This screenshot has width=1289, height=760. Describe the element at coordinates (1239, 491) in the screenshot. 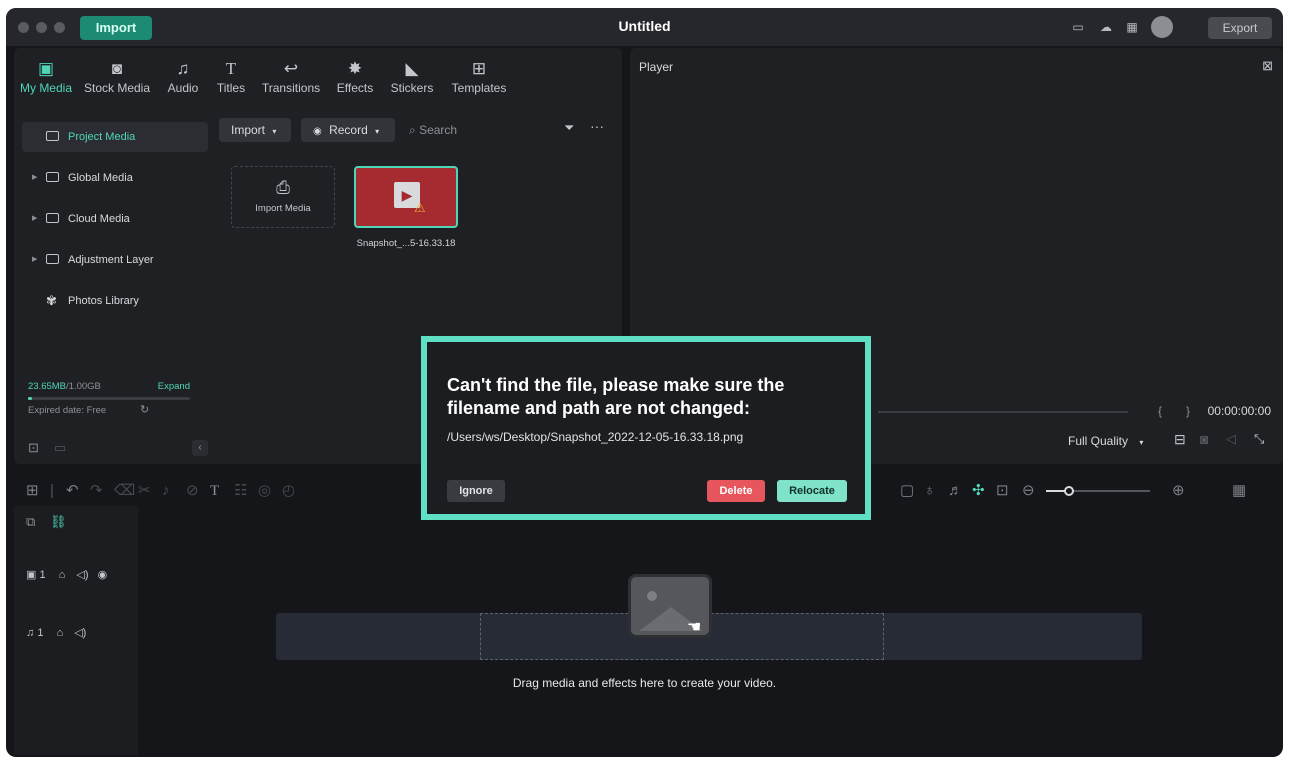

I see `track-layout-icon: ▦` at that location.